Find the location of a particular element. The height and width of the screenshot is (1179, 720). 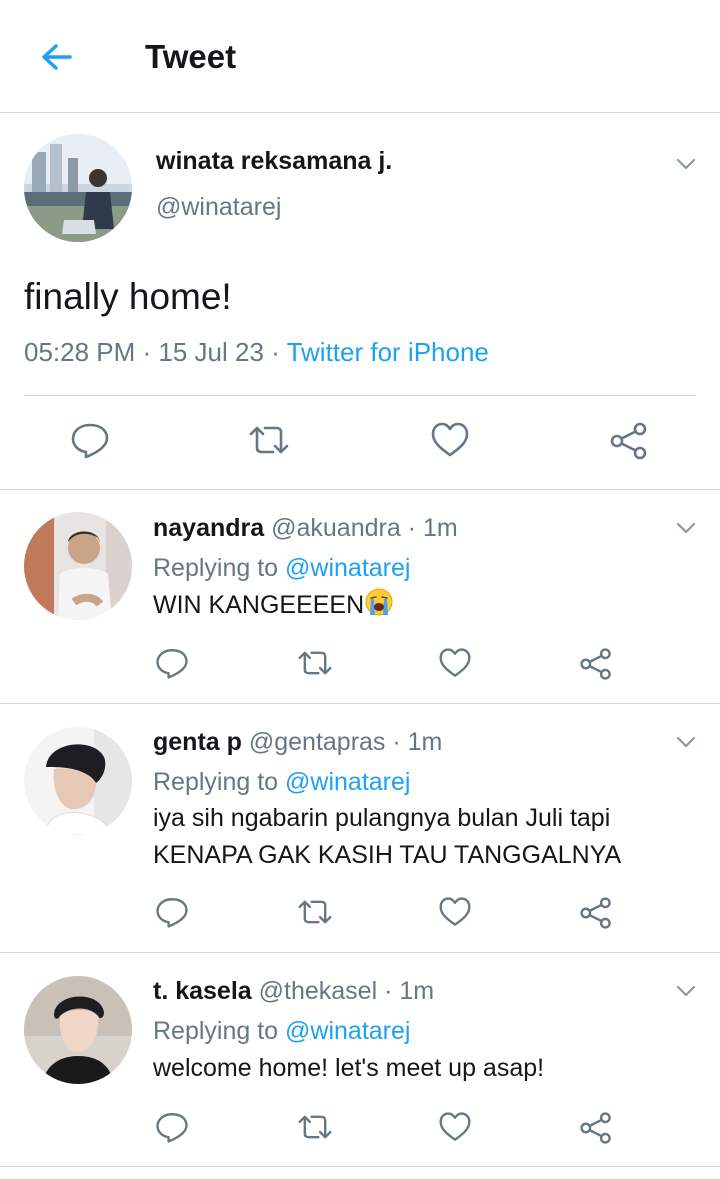

author-handle: @winatarej is located at coordinates (218, 207).